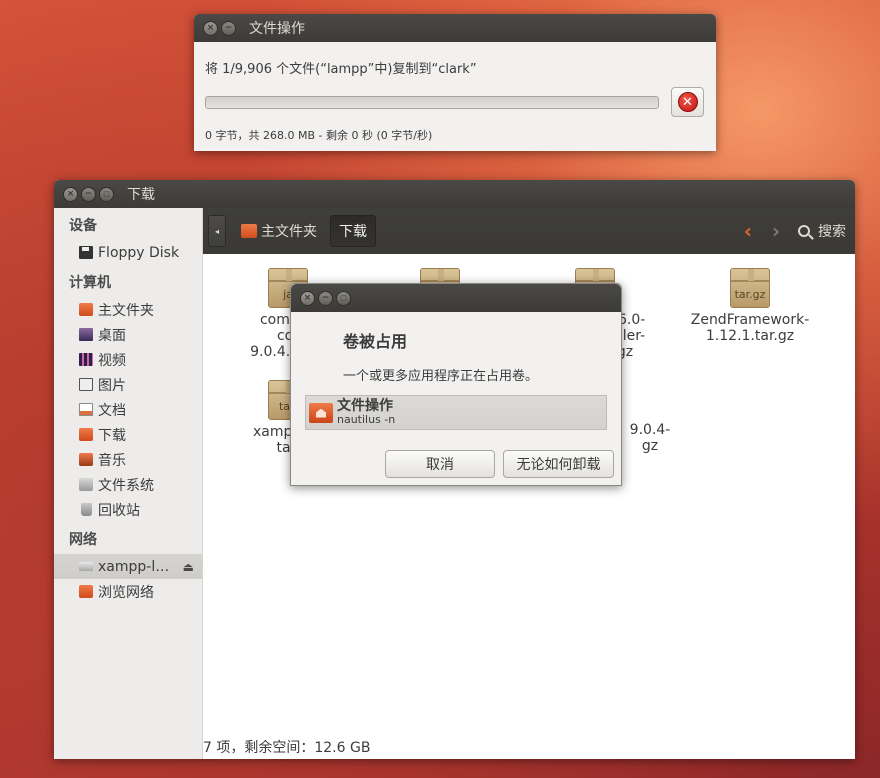  I want to click on forward-button: ›, so click(776, 231).